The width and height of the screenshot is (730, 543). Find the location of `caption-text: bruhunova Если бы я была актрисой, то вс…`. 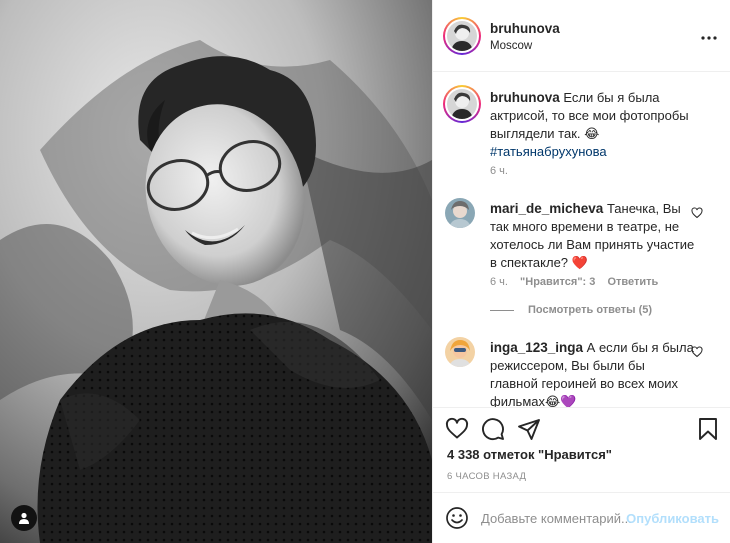

caption-text: bruhunova Если бы я была актрисой, то вс… is located at coordinates (602, 125).